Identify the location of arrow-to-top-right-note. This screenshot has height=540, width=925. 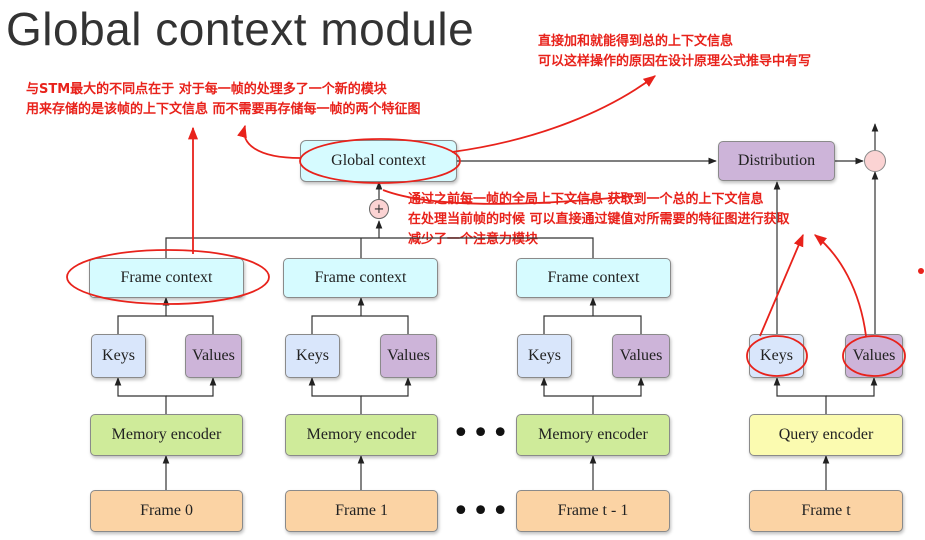
(554, 114).